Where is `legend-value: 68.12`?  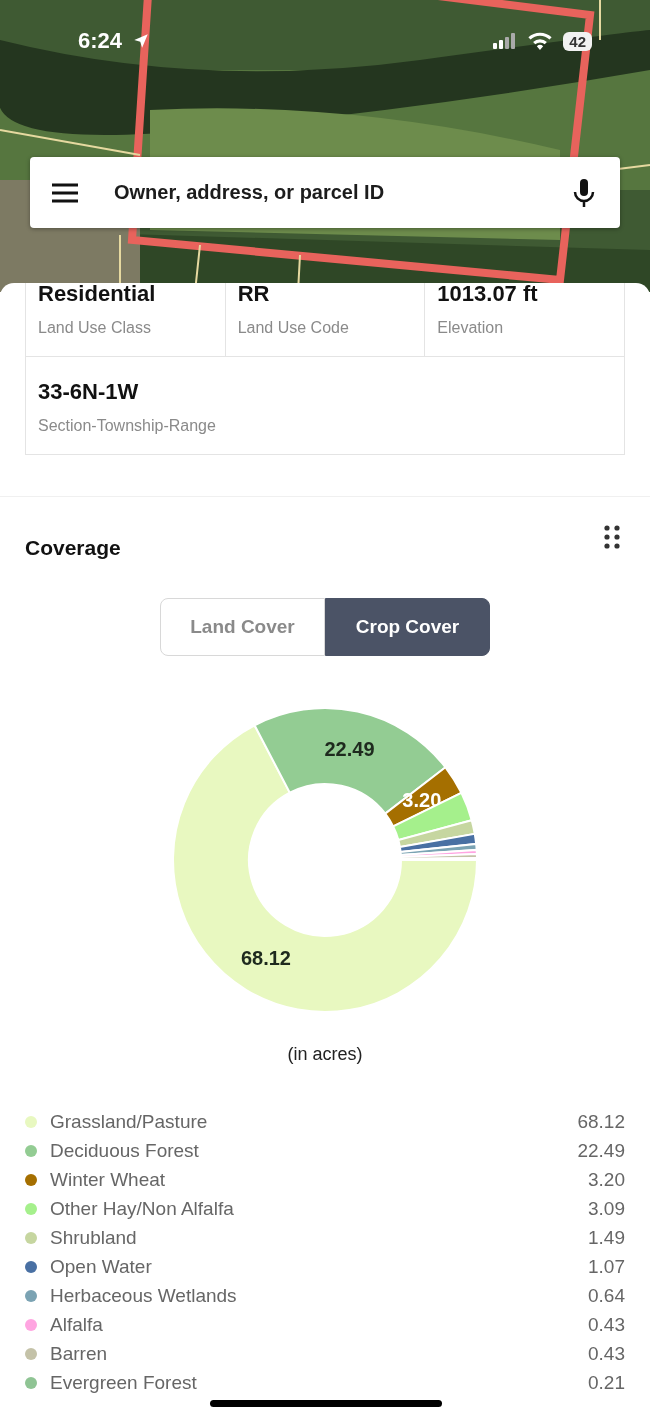 legend-value: 68.12 is located at coordinates (601, 1121).